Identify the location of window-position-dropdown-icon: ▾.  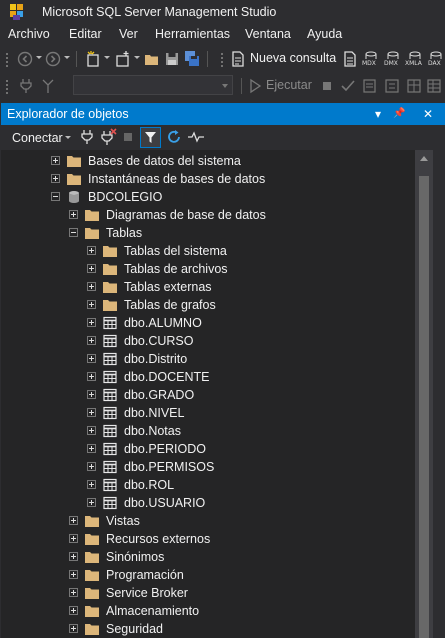
(378, 114).